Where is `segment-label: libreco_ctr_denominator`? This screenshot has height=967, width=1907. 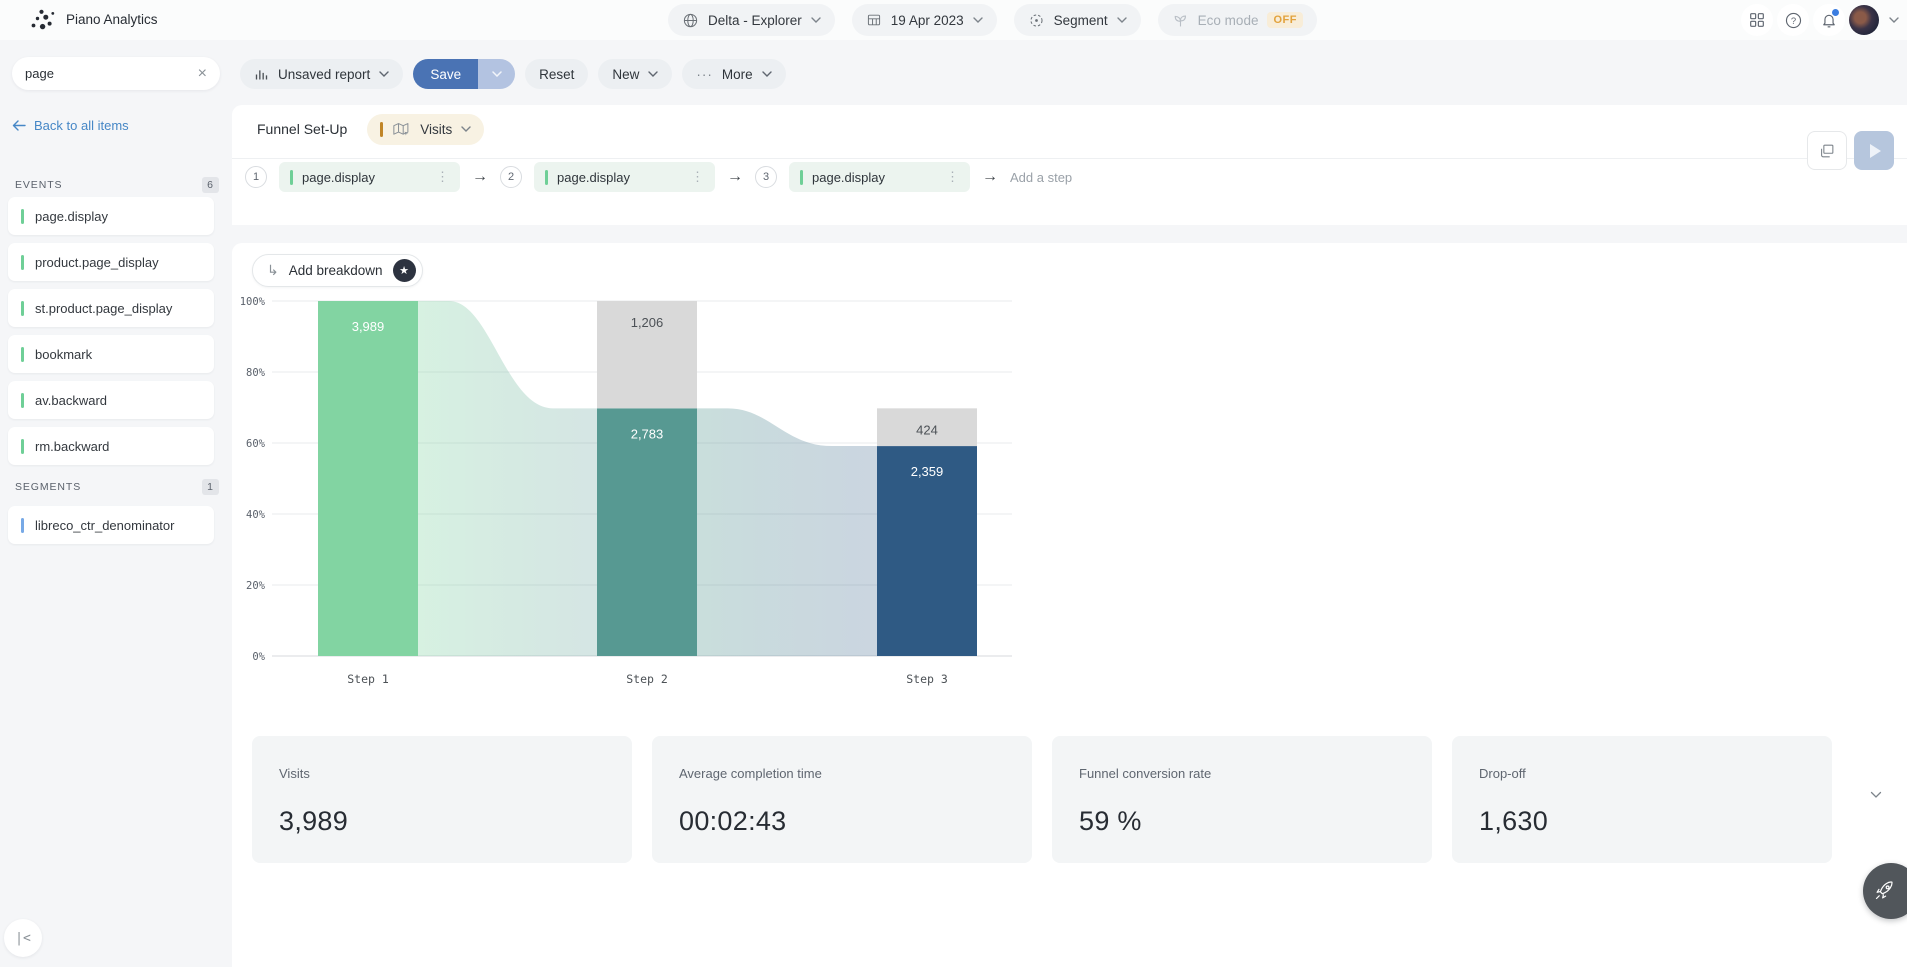 segment-label: libreco_ctr_denominator is located at coordinates (105, 525).